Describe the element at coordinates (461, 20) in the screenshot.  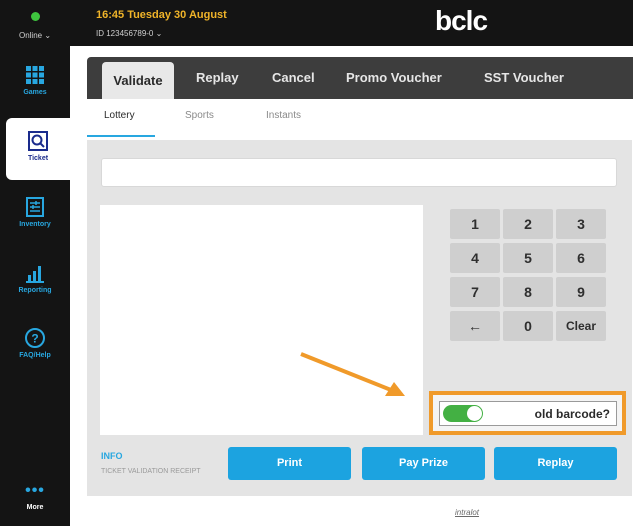
I see `bclc-logo: bclc` at that location.